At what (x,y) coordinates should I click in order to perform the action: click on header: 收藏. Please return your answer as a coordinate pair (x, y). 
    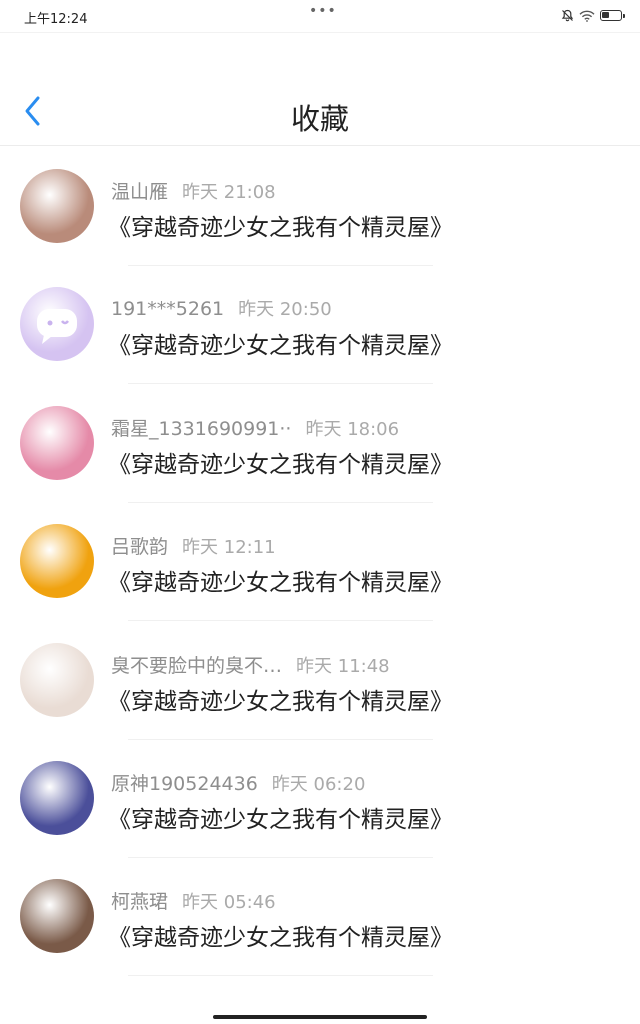
    Looking at the image, I should click on (320, 89).